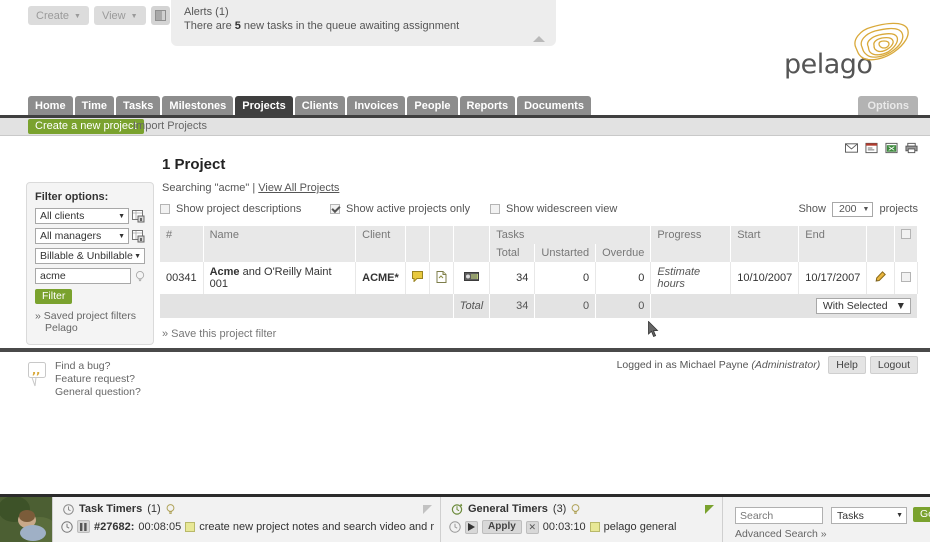 The width and height of the screenshot is (930, 542). Describe the element at coordinates (779, 515) in the screenshot. I see `search-input: Search` at that location.